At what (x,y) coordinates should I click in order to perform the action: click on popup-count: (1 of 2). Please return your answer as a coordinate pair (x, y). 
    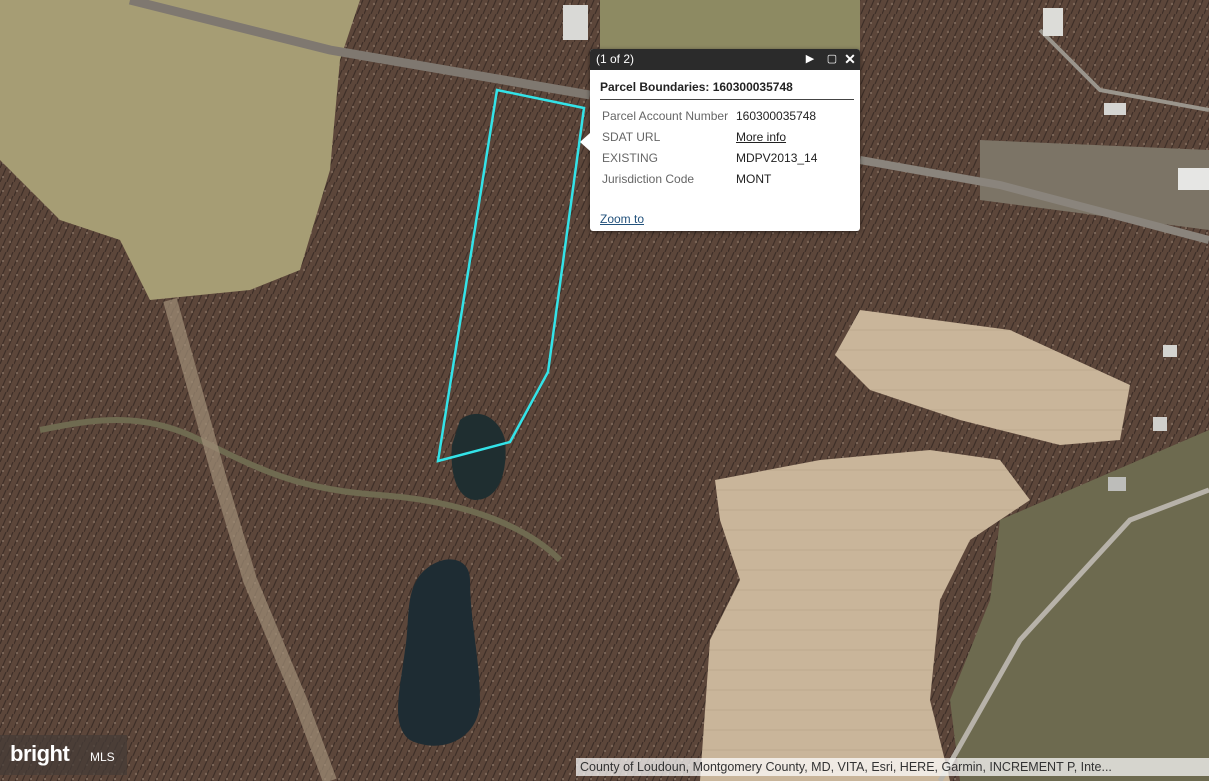
    Looking at the image, I should click on (615, 59).